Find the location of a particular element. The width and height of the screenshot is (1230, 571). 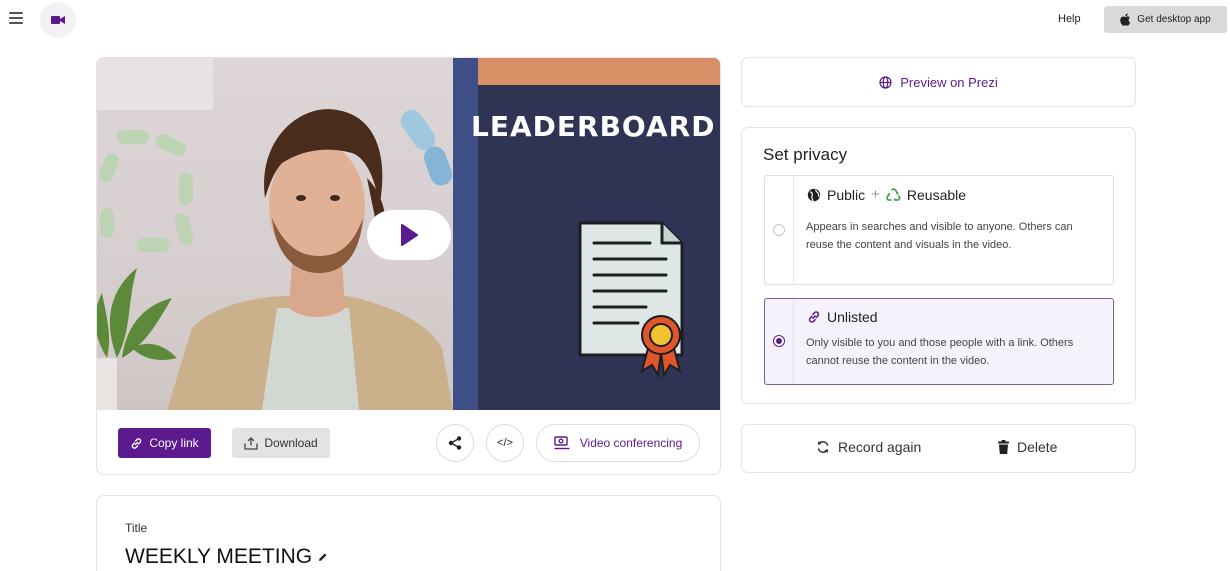

play-icon is located at coordinates (409, 235).